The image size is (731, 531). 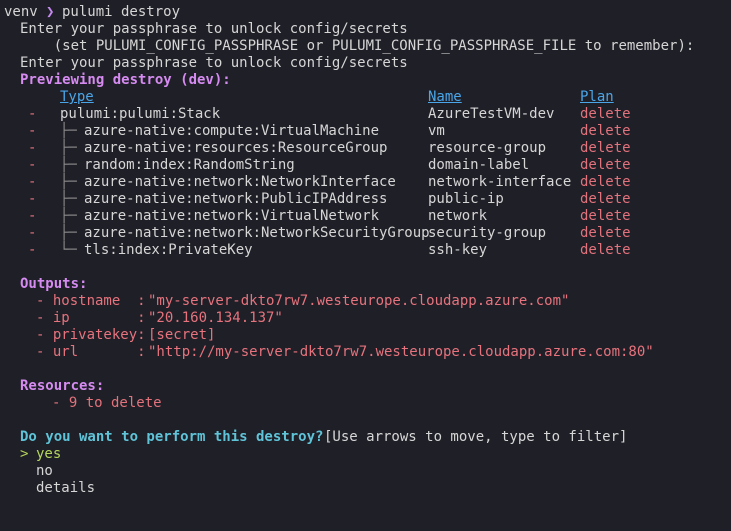 What do you see at coordinates (44, 471) in the screenshot?
I see `option-label: no` at bounding box center [44, 471].